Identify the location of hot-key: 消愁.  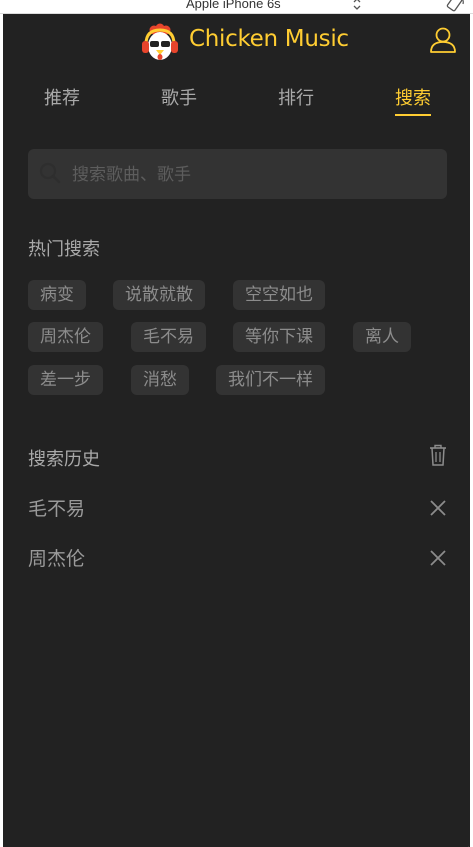
(160, 380).